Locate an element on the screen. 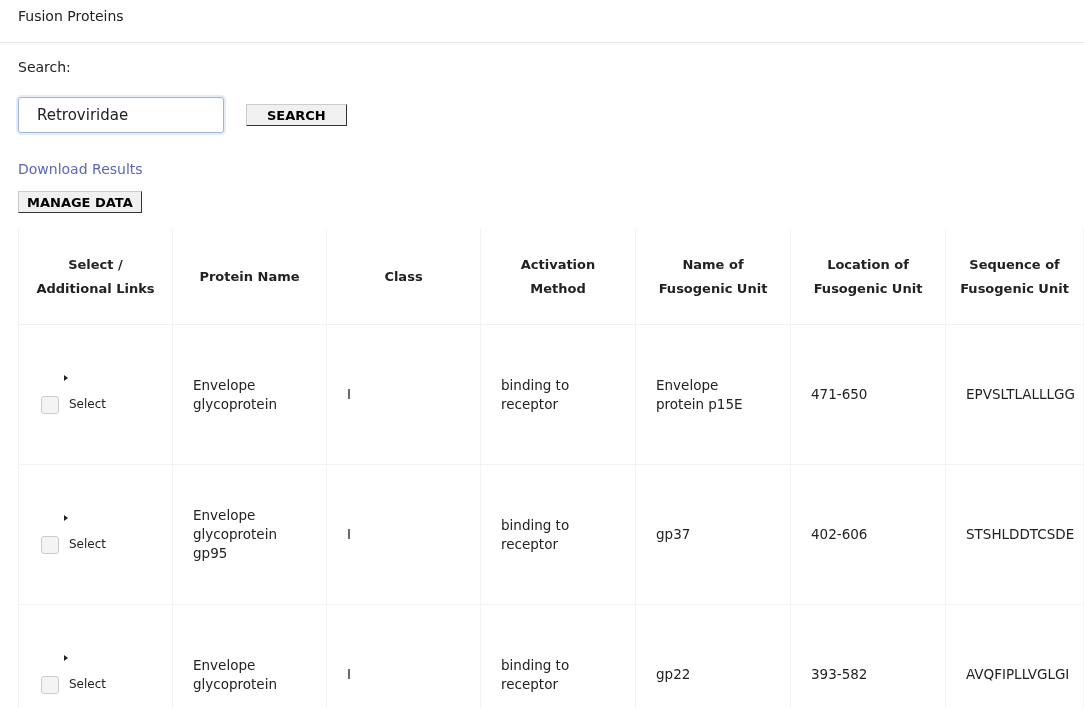 The width and height of the screenshot is (1084, 708). table-cell: 393-582 is located at coordinates (868, 656).